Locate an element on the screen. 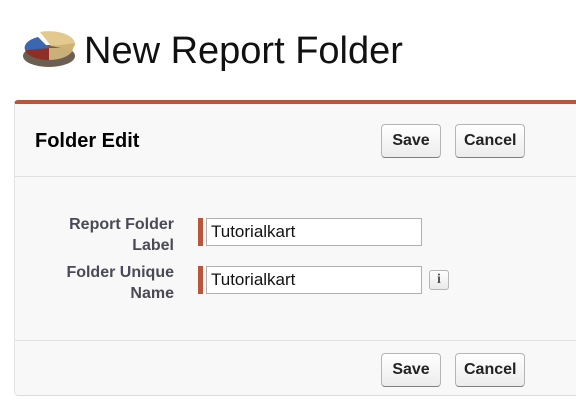  label-line-2: Label is located at coordinates (153, 245).